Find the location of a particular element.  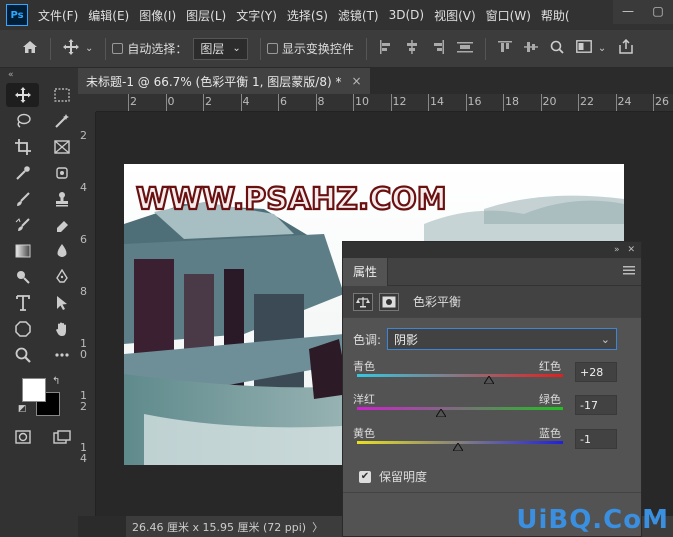

distribute-icon is located at coordinates (464, 49).